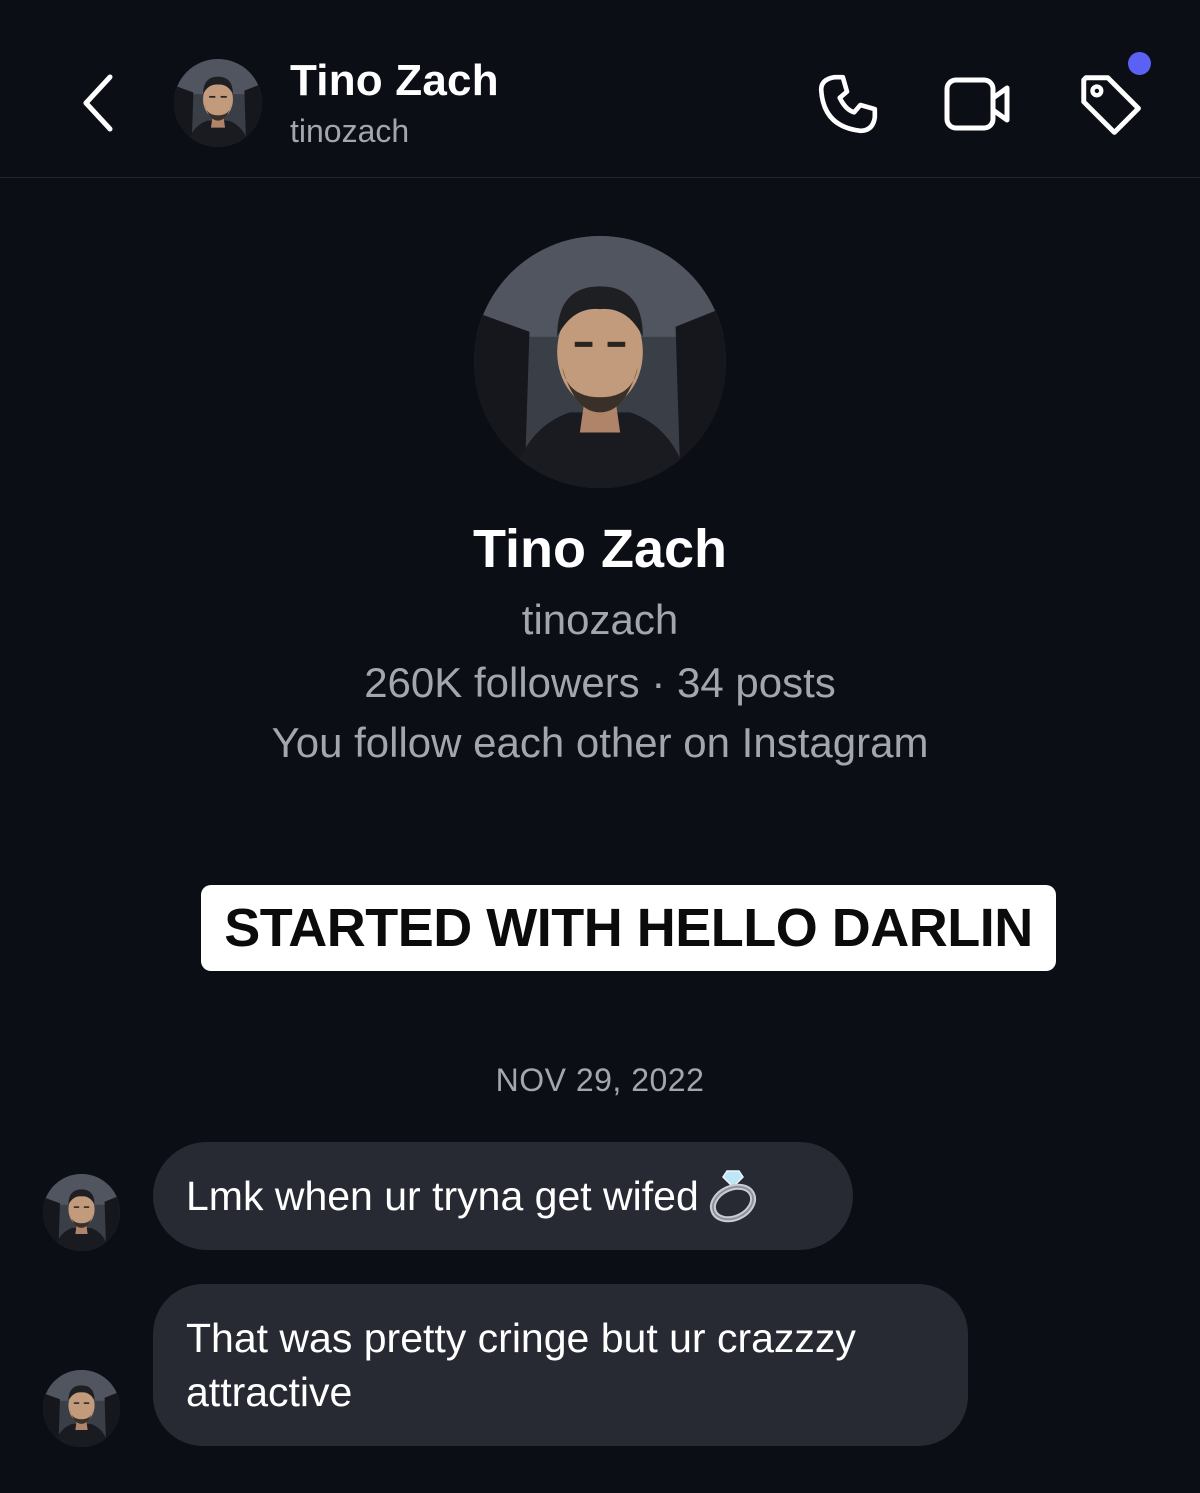 The height and width of the screenshot is (1493, 1200). What do you see at coordinates (628, 928) in the screenshot?
I see `caption-overlay: STARTED WITH HELLO DARLIN` at bounding box center [628, 928].